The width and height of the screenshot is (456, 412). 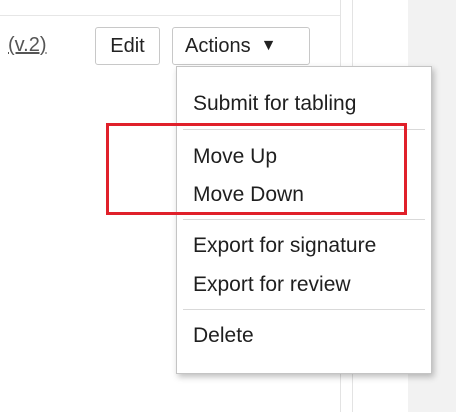 I want to click on caret-down-icon: ▼, so click(x=268, y=45).